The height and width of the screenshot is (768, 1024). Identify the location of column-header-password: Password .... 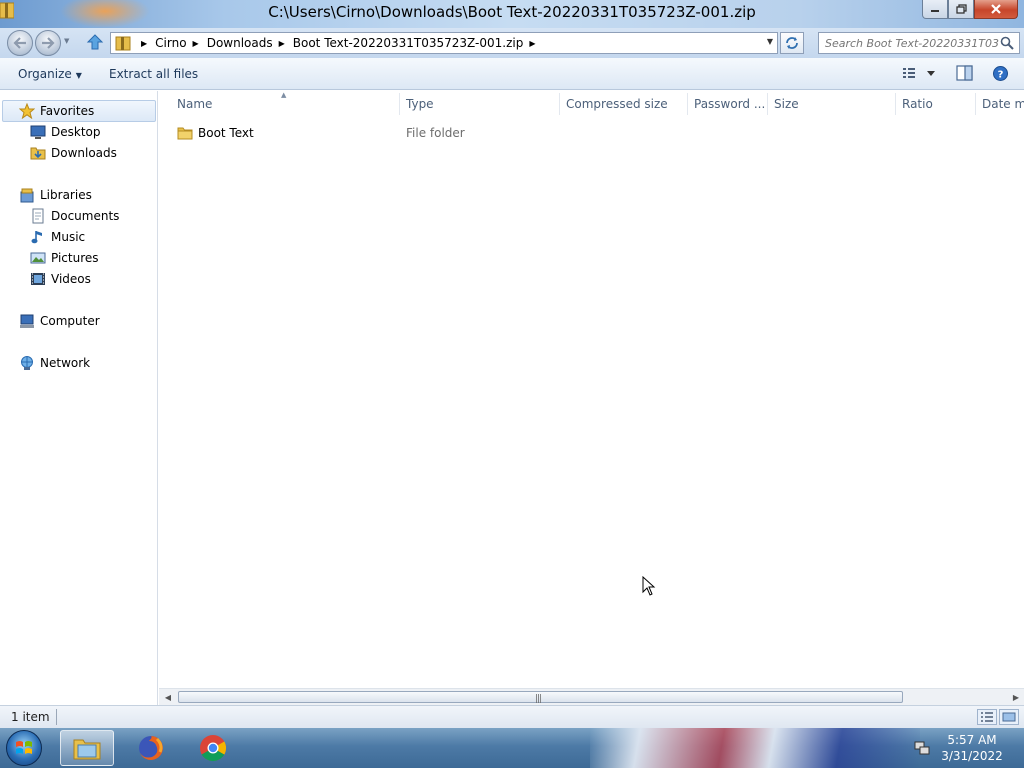
(729, 104).